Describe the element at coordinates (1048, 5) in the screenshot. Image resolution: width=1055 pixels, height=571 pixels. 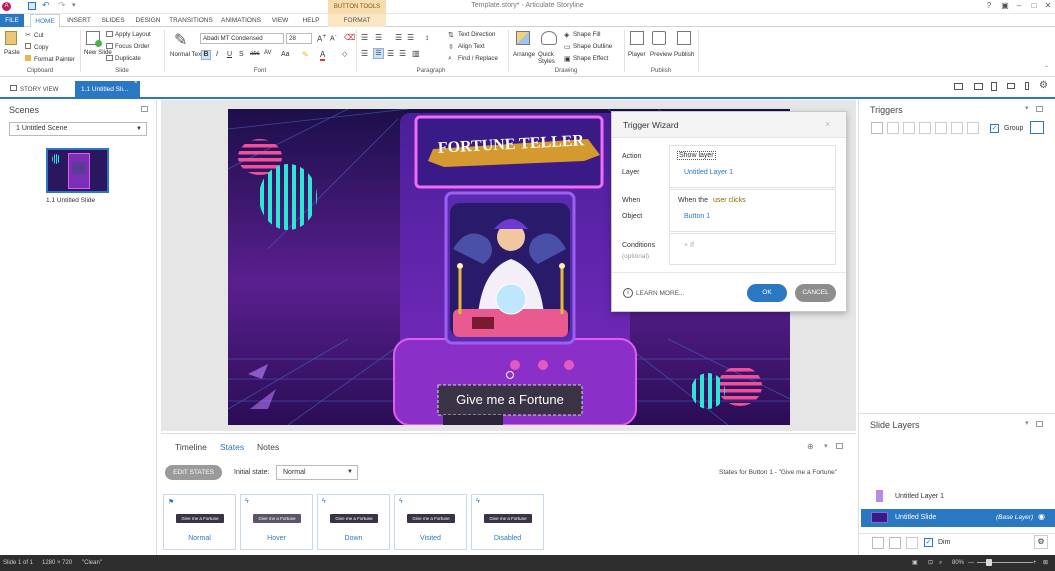
I see `close-icon: ✕` at that location.